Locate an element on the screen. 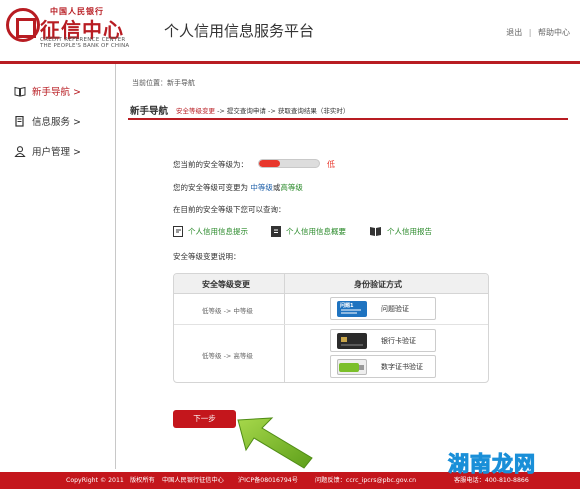 This screenshot has height=489, width=580. upgrade-hint: 您的安全等级可变更为 中等级或高等级 is located at coordinates (238, 187).